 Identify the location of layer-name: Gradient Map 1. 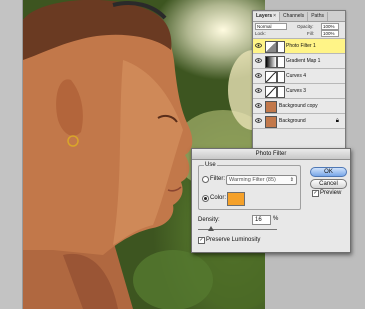
(303, 61).